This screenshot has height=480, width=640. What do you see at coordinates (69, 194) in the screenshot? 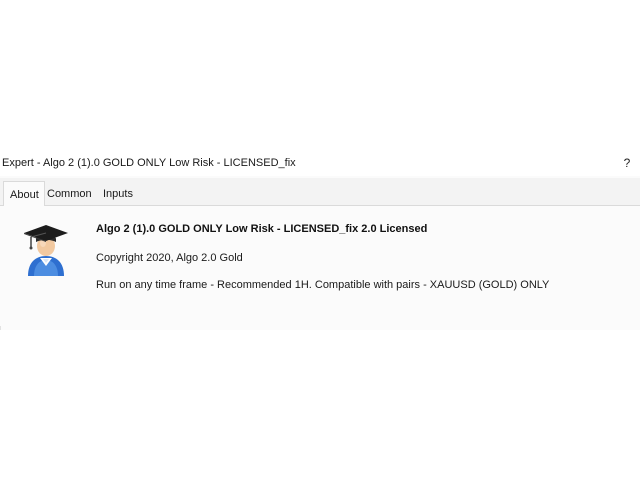
I see `tab-common: Common` at bounding box center [69, 194].